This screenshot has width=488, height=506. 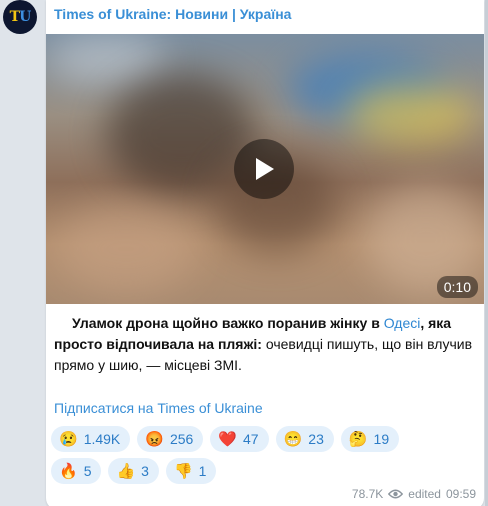 What do you see at coordinates (126, 471) in the screenshot?
I see `thumbs-up-icon: 👍` at bounding box center [126, 471].